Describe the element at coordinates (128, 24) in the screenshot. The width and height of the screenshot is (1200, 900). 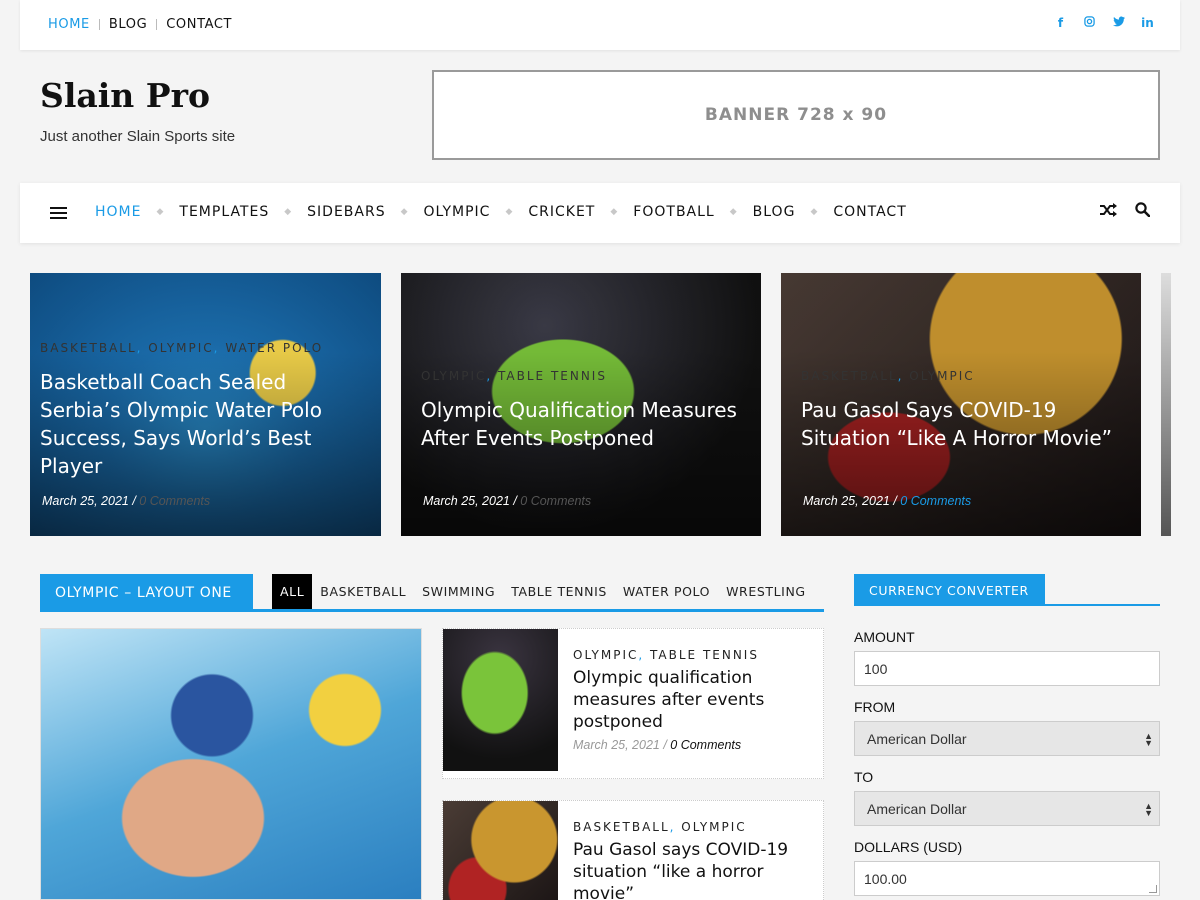
I see `top-nav-blog: BLOG` at that location.